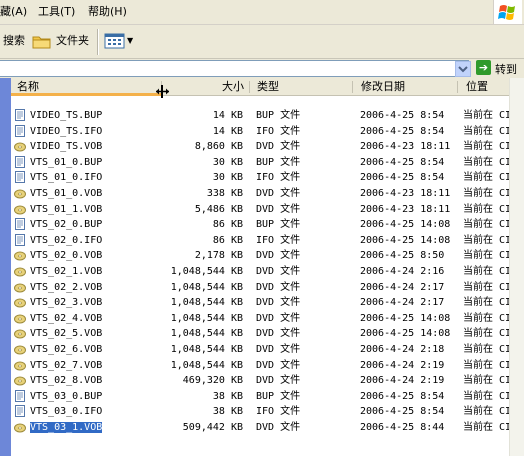 The image size is (524, 456). Describe the element at coordinates (477, 86) in the screenshot. I see `column-location: 位置` at that location.